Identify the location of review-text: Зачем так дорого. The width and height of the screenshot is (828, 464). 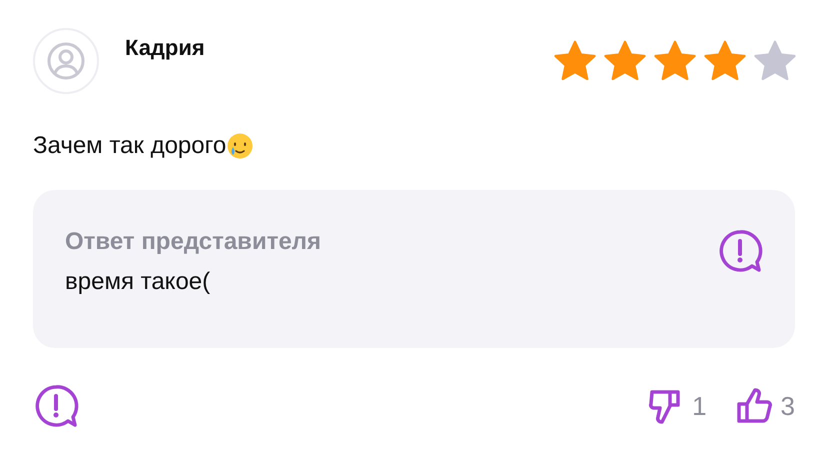
(129, 146).